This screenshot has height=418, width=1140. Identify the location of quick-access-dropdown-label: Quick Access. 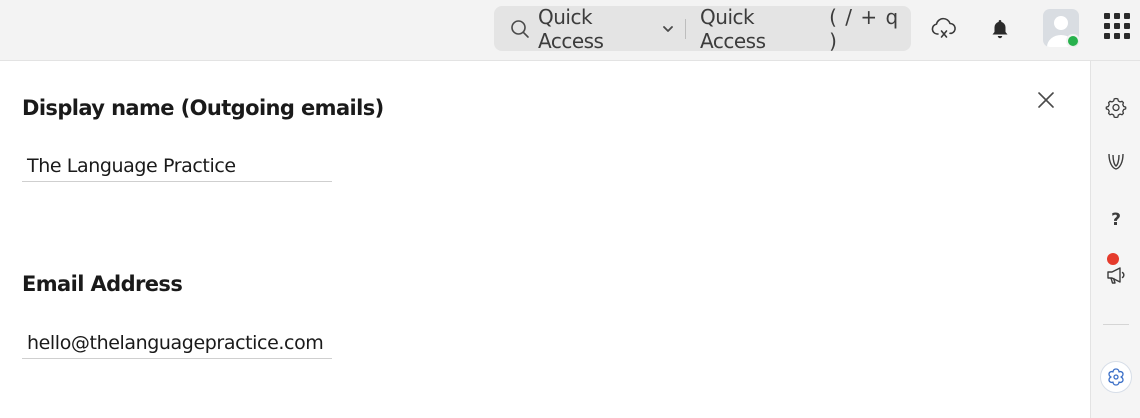
(597, 29).